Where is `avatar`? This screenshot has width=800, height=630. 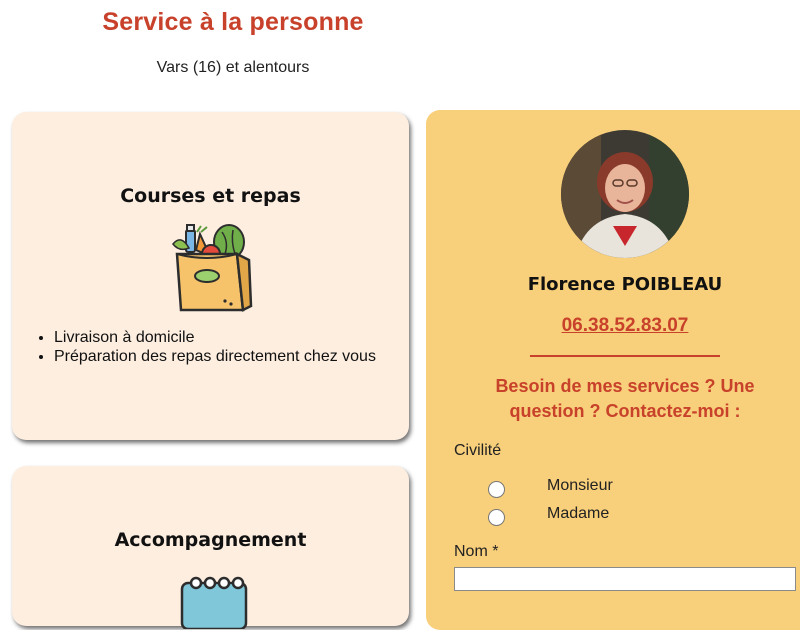
avatar is located at coordinates (625, 194).